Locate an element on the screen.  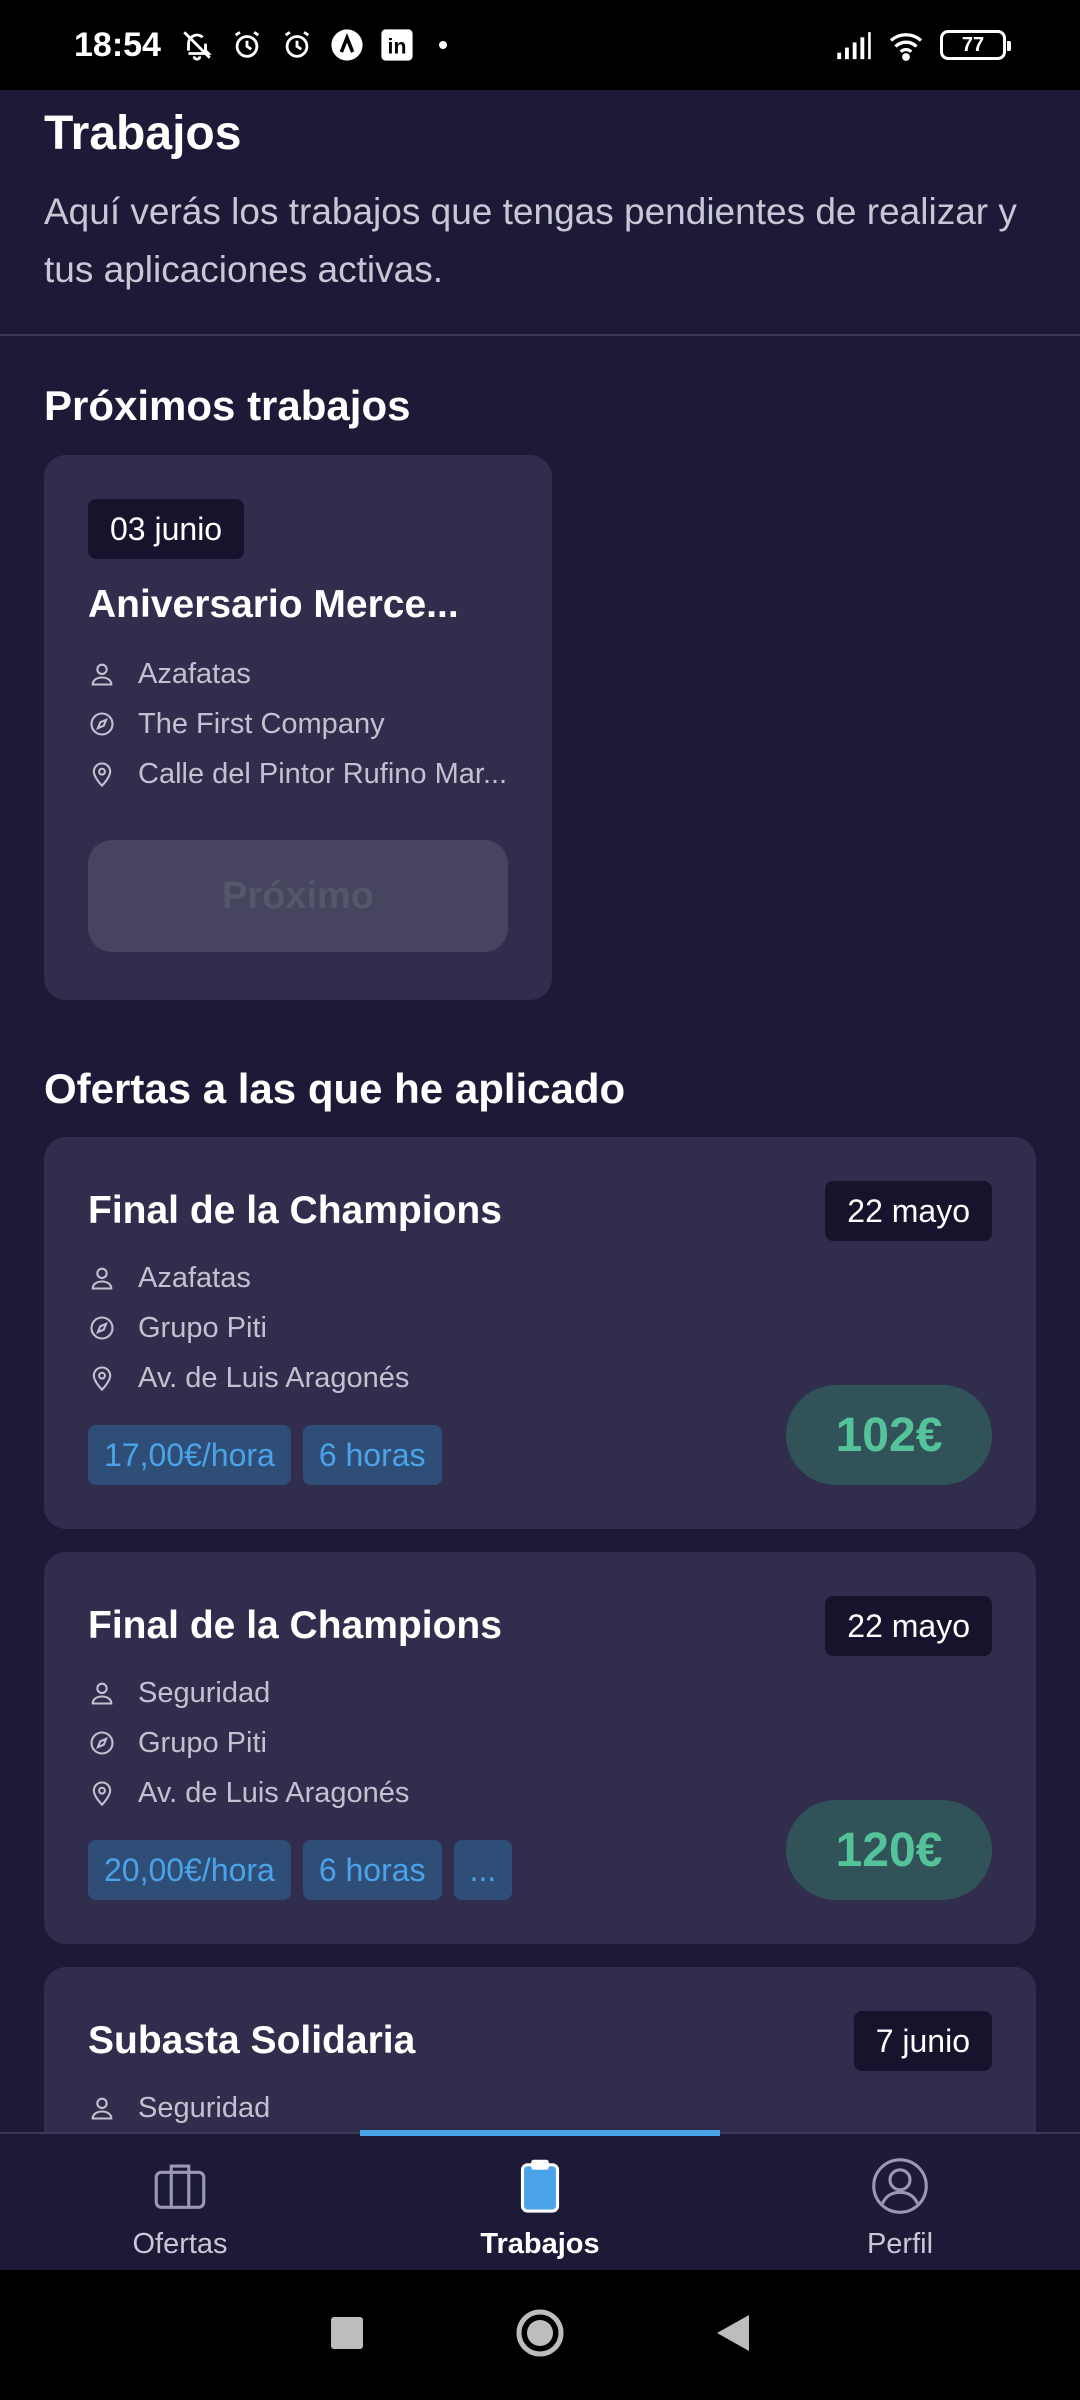
proximo-button: Próximo is located at coordinates (298, 896).